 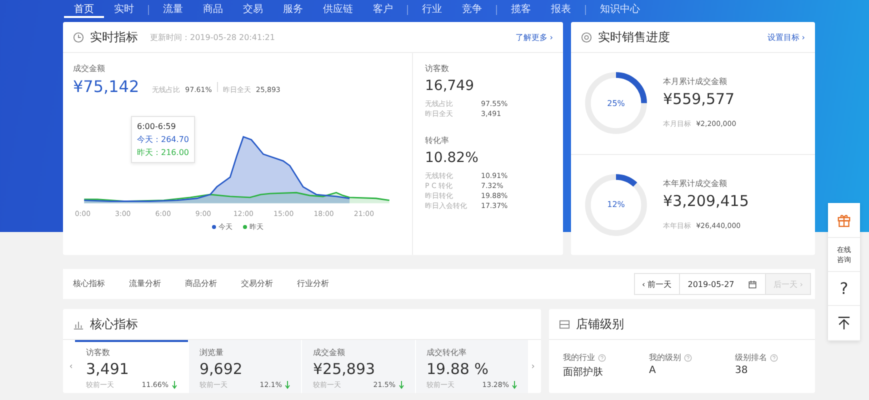 What do you see at coordinates (753, 284) in the screenshot?
I see `calendar-icon` at bounding box center [753, 284].